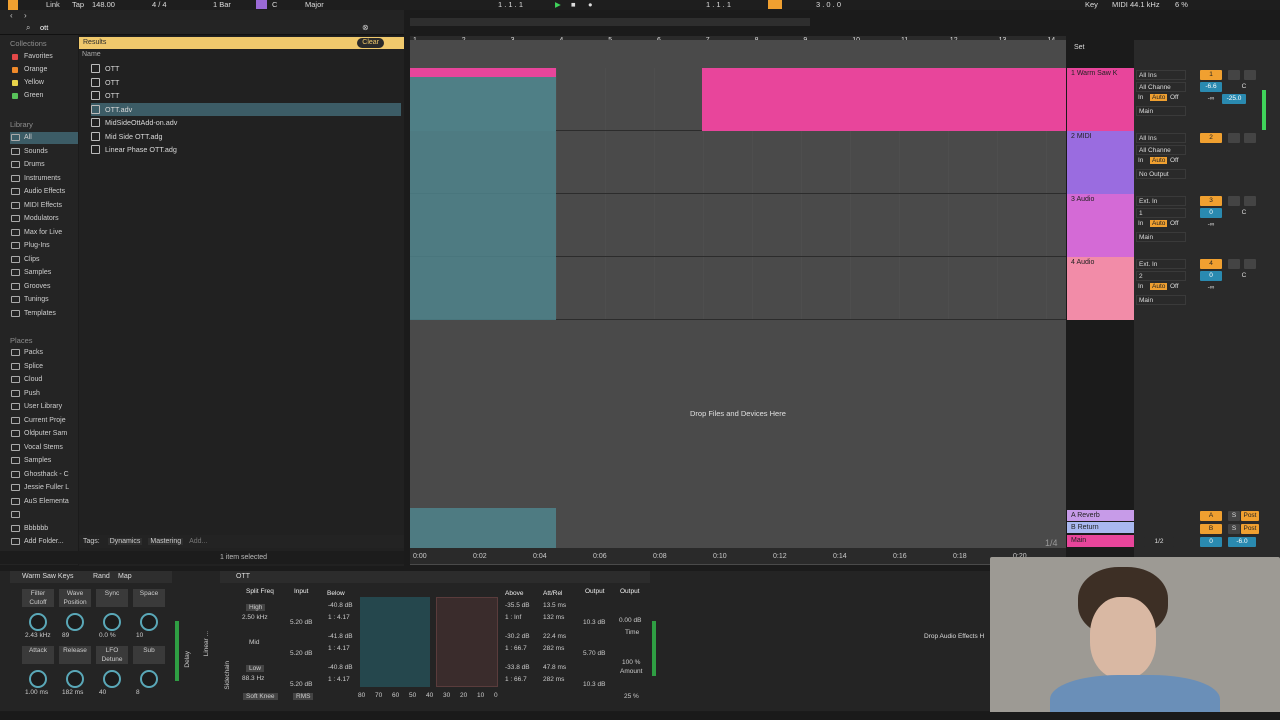  Describe the element at coordinates (125, 577) in the screenshot. I see `map-button: Map` at that location.